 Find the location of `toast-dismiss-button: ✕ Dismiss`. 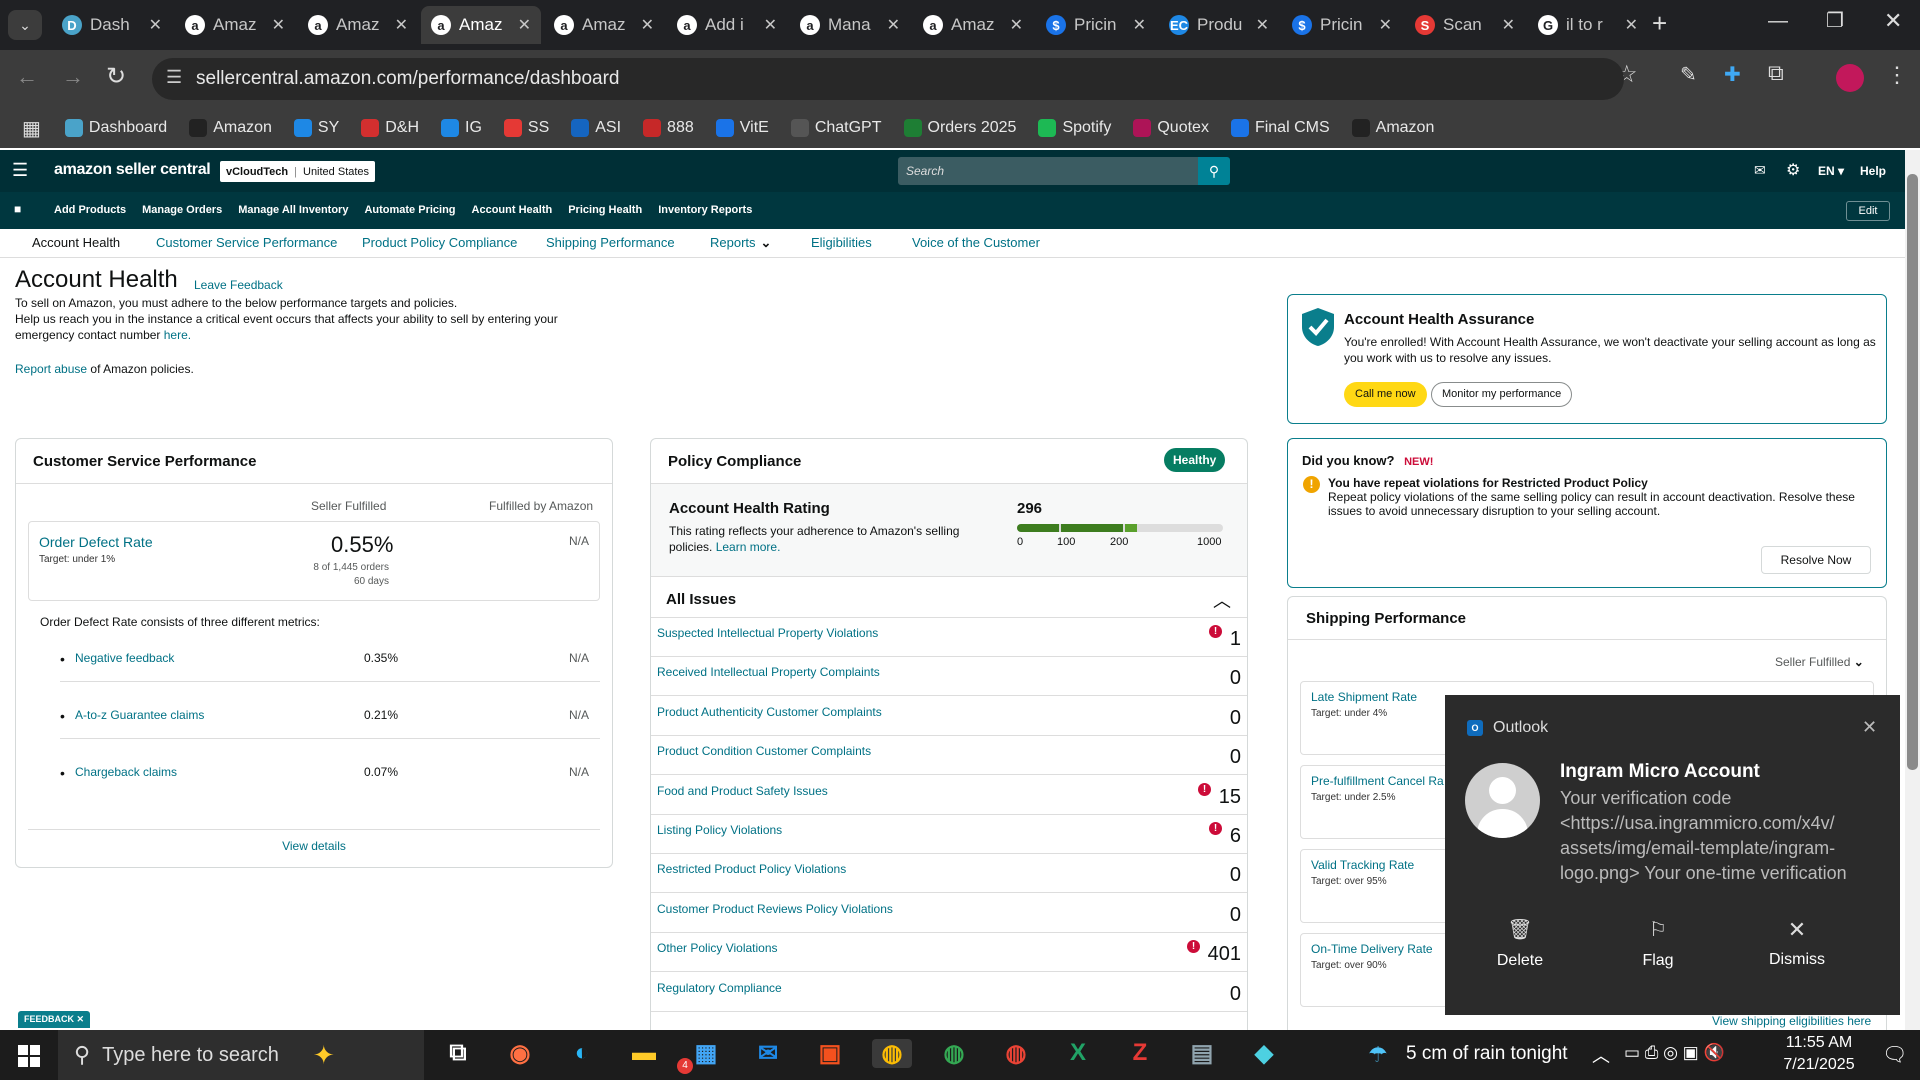

toast-dismiss-button: ✕ Dismiss is located at coordinates (1797, 943).